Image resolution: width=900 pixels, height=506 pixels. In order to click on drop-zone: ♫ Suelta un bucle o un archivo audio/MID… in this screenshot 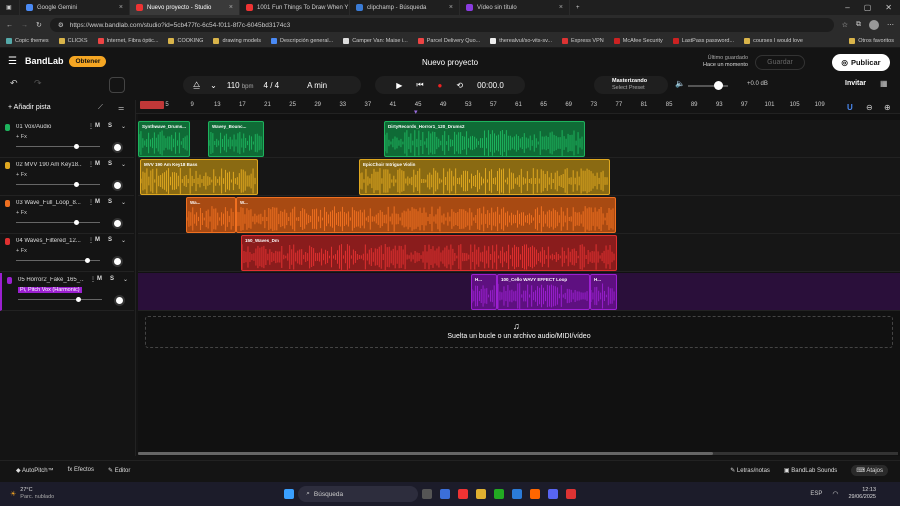, I will do `click(519, 332)`.